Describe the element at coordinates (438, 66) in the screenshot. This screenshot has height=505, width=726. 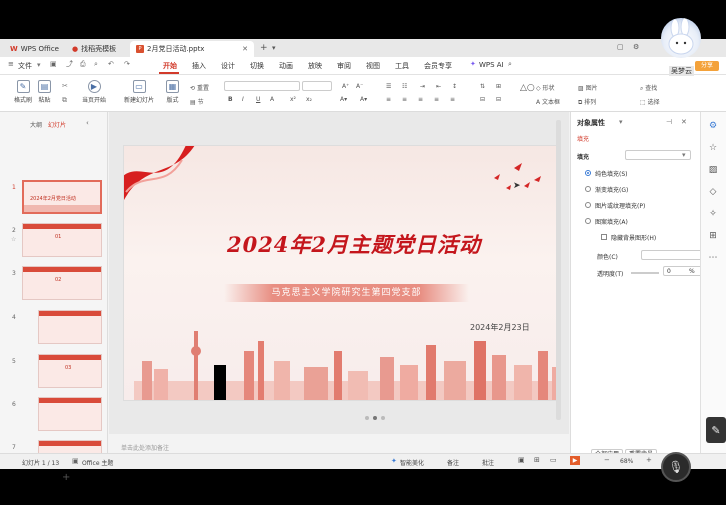
I see `menu-member: 会员专享` at that location.